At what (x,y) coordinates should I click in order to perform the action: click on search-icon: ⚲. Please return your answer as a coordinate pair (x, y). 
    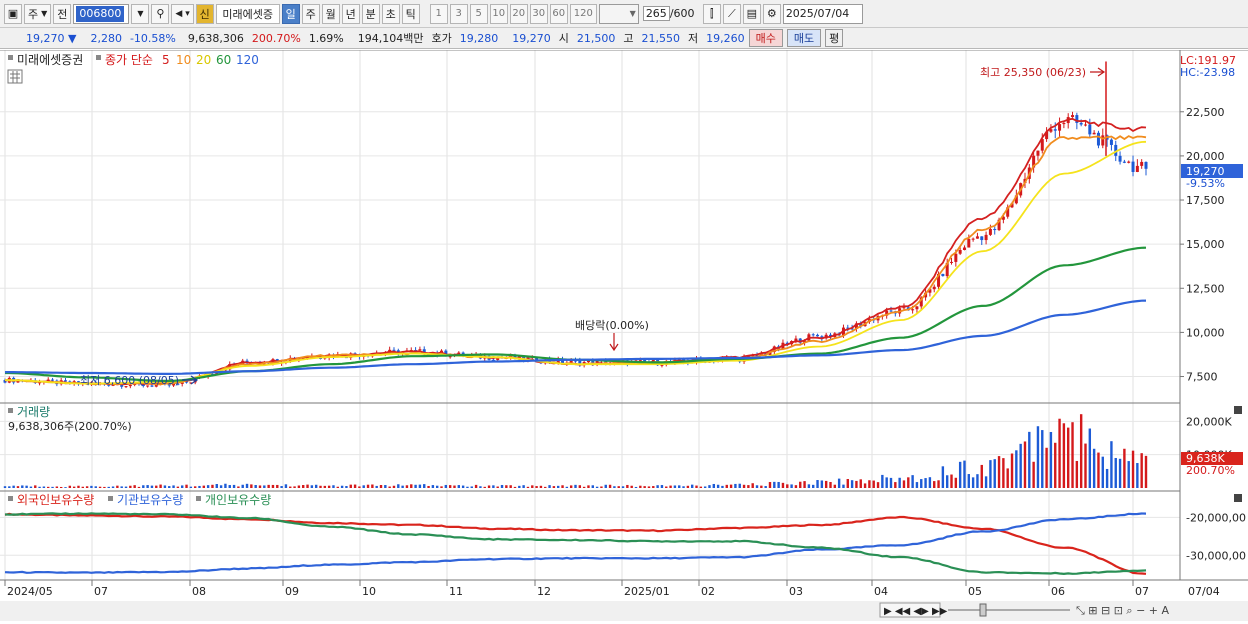
    Looking at the image, I should click on (160, 13).